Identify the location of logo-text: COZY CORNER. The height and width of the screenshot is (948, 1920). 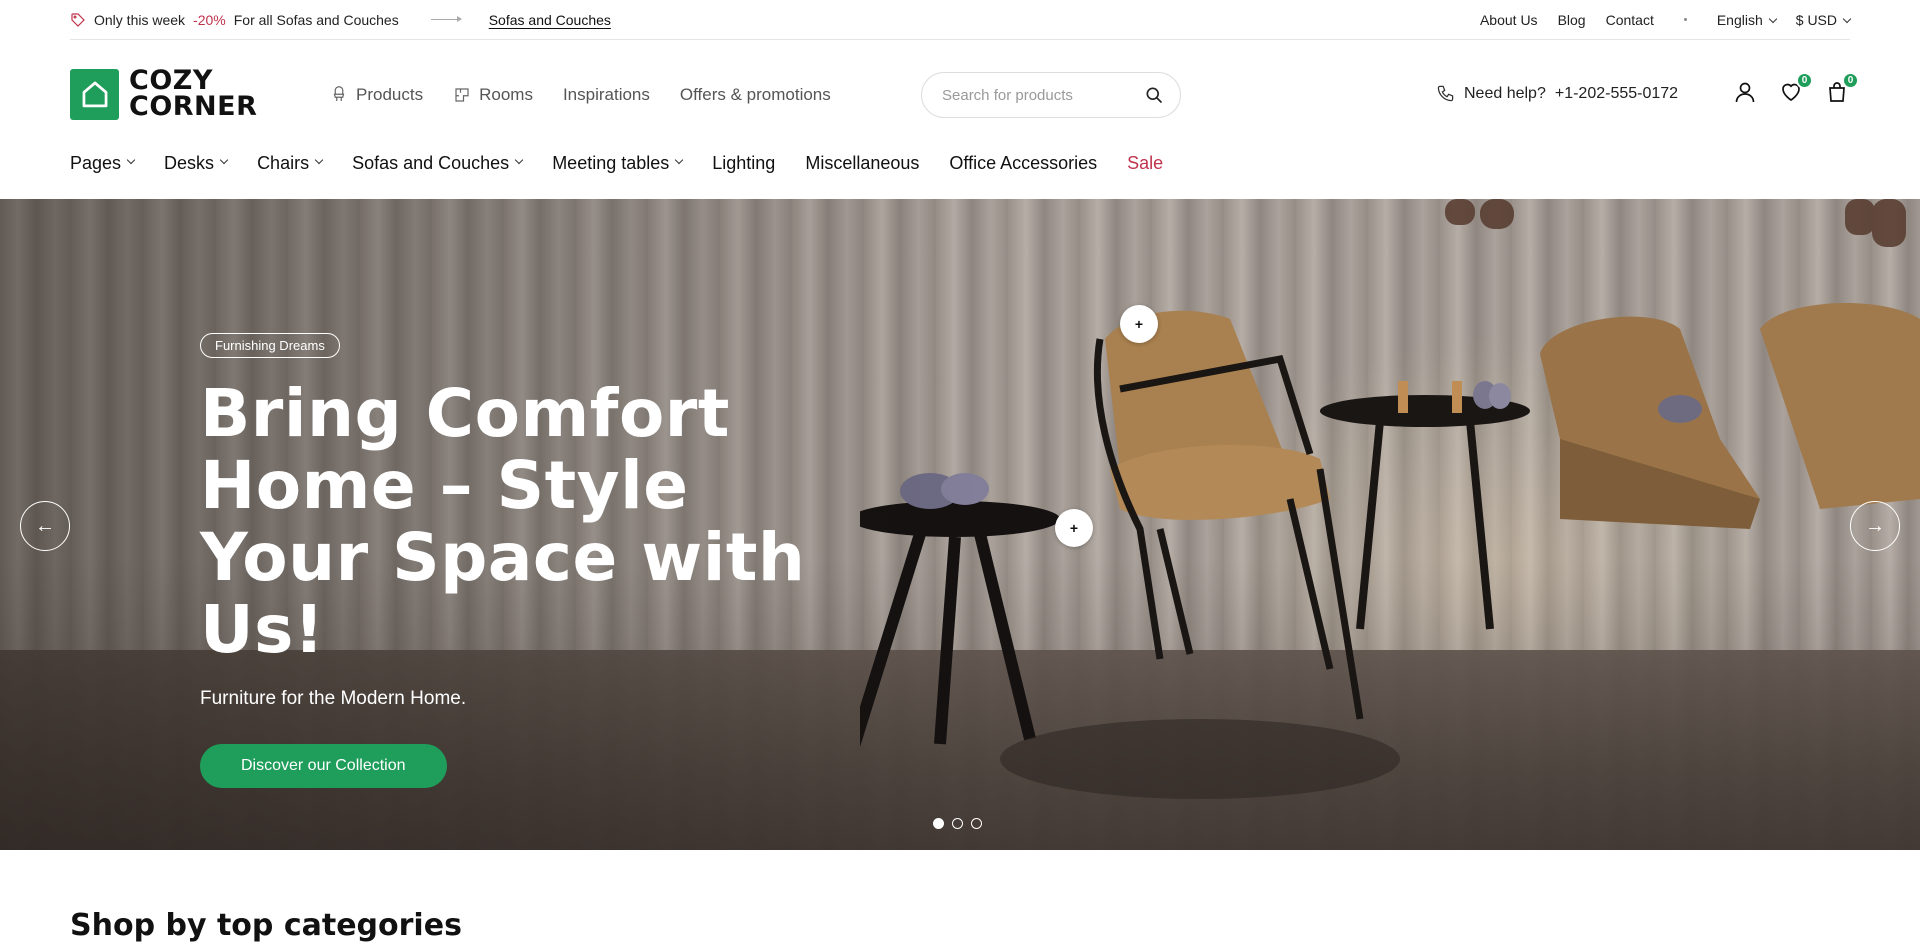
(193, 94).